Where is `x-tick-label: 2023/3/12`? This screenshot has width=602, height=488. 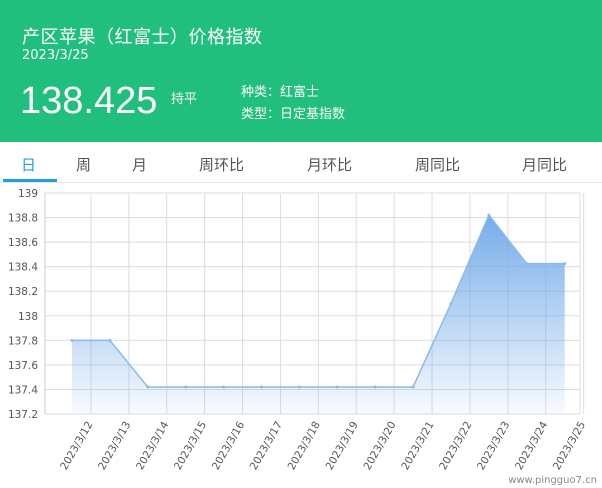
x-tick-label: 2023/3/12 is located at coordinates (76, 446).